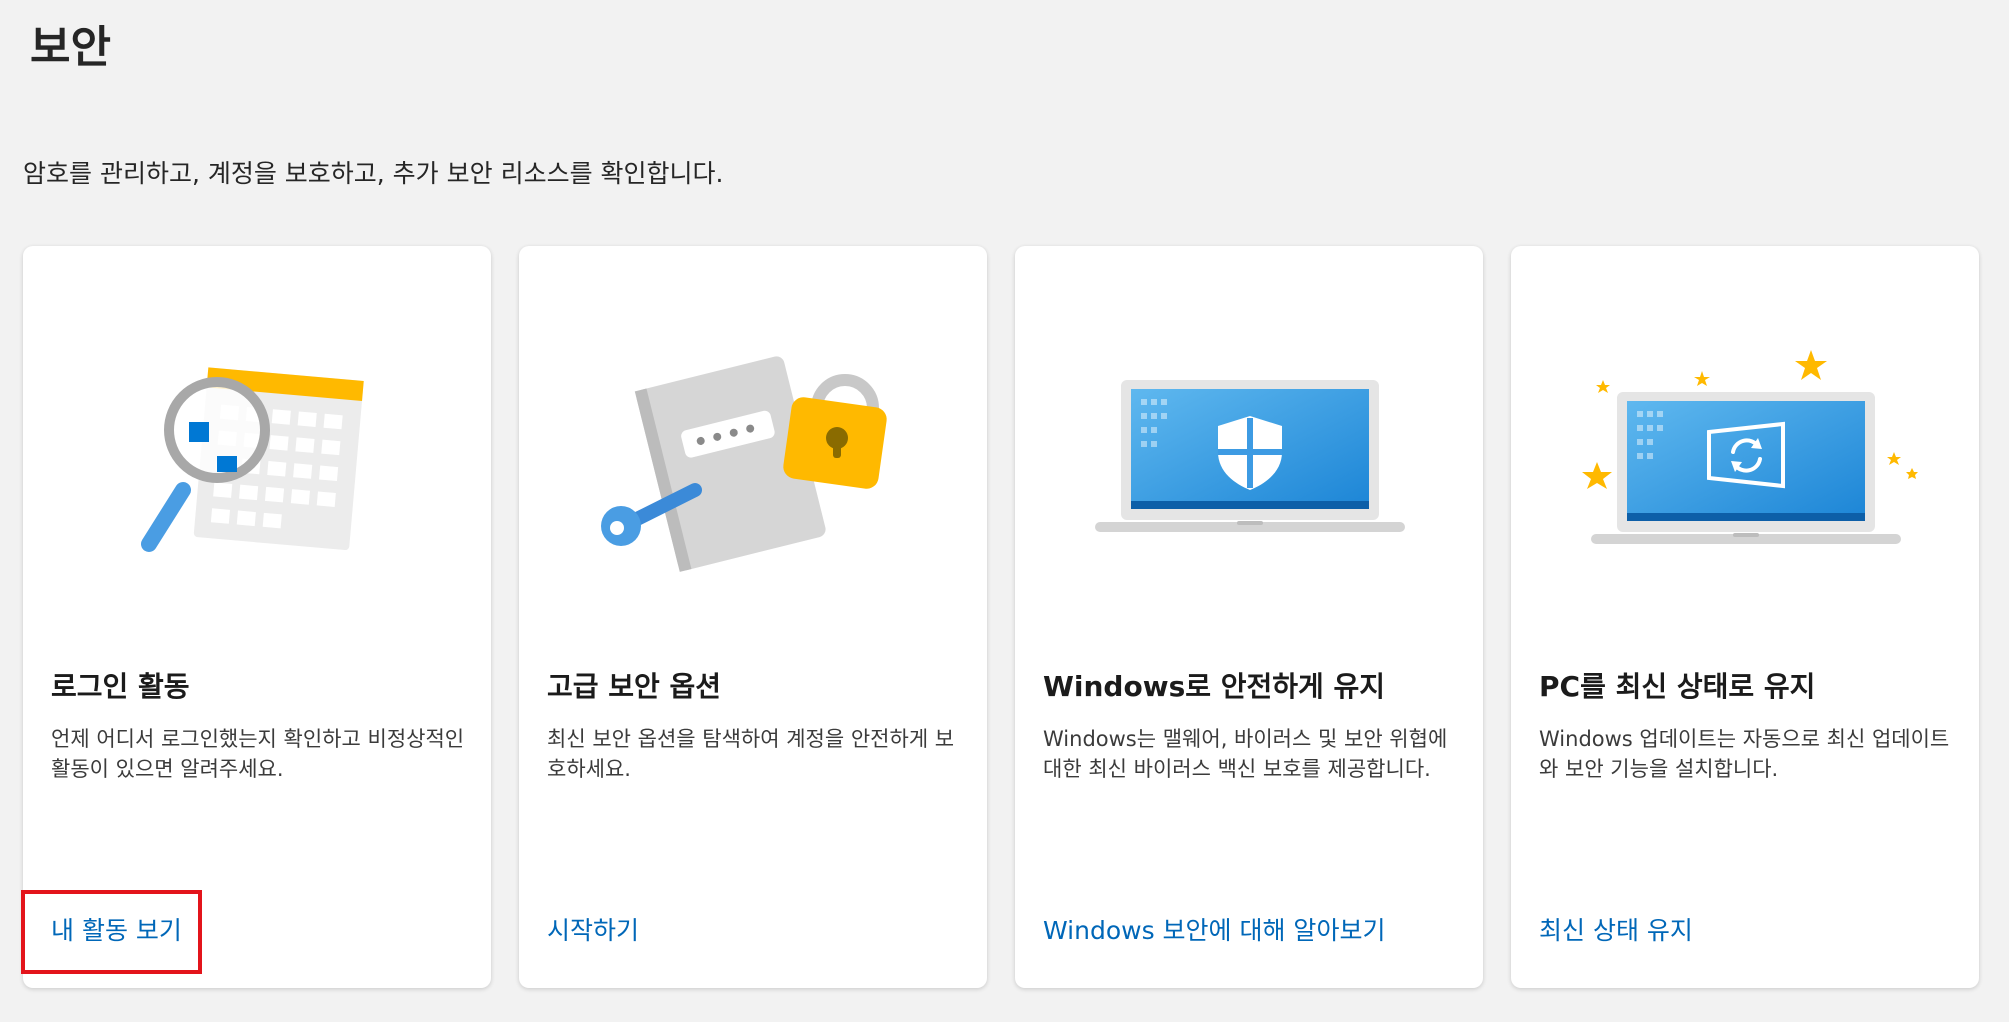  What do you see at coordinates (120, 686) in the screenshot?
I see `card-title: 로그인 활동` at bounding box center [120, 686].